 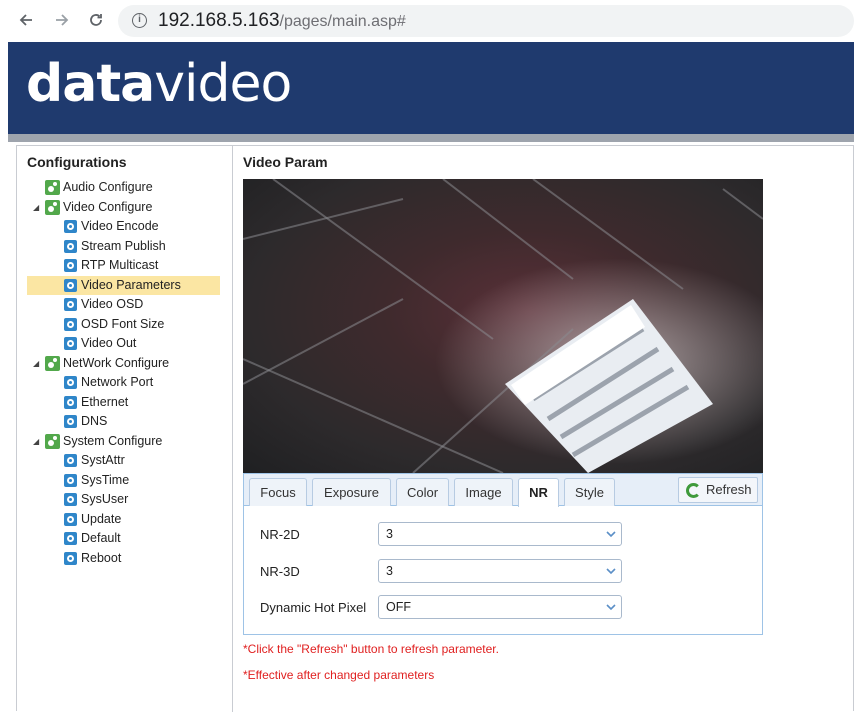 What do you see at coordinates (139, 20) in the screenshot?
I see `info-icon: i` at bounding box center [139, 20].